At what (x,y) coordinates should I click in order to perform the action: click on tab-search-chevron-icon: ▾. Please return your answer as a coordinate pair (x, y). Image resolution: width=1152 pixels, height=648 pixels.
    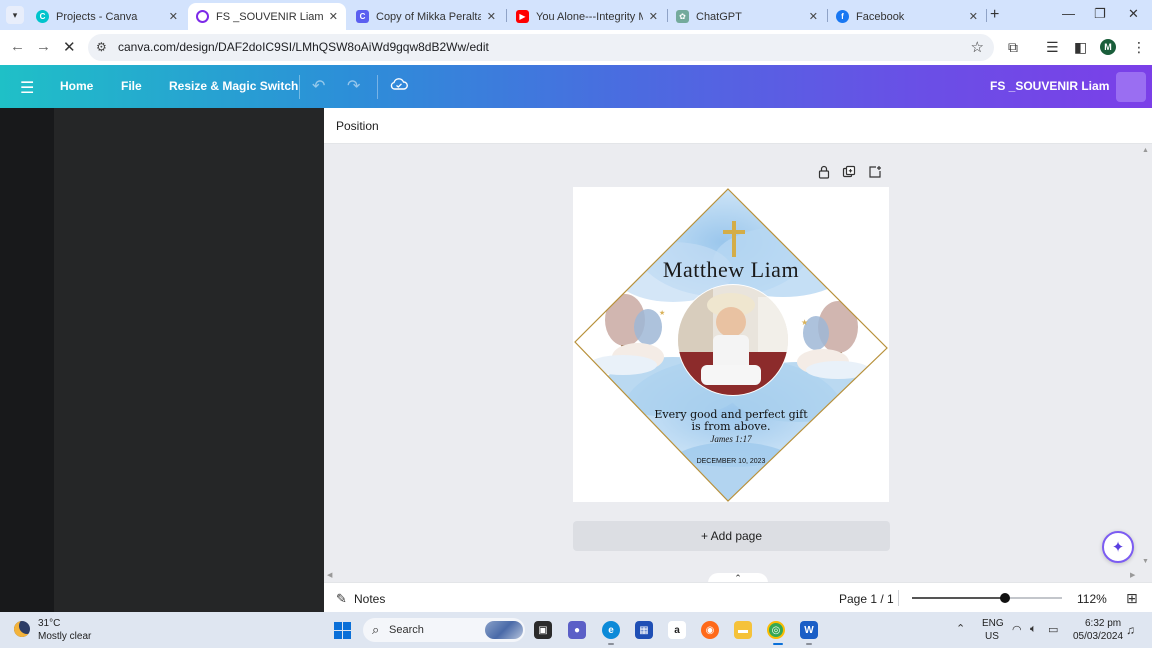
    Looking at the image, I should click on (15, 15).